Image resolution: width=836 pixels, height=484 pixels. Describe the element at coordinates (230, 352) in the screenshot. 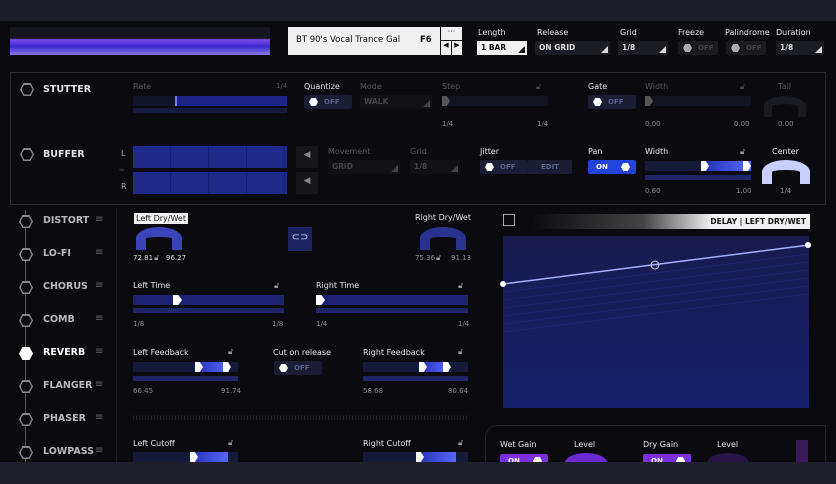

I see `left-feedback-lock-icon: 🔓︎` at that location.